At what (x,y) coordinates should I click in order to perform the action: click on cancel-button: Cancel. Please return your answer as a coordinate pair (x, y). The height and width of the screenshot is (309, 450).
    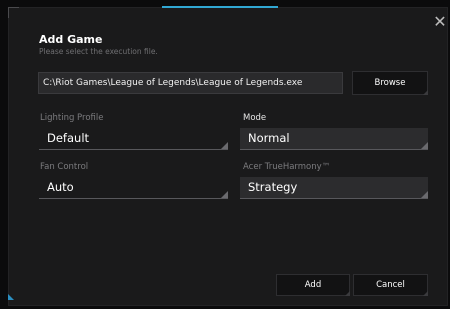
    Looking at the image, I should click on (390, 285).